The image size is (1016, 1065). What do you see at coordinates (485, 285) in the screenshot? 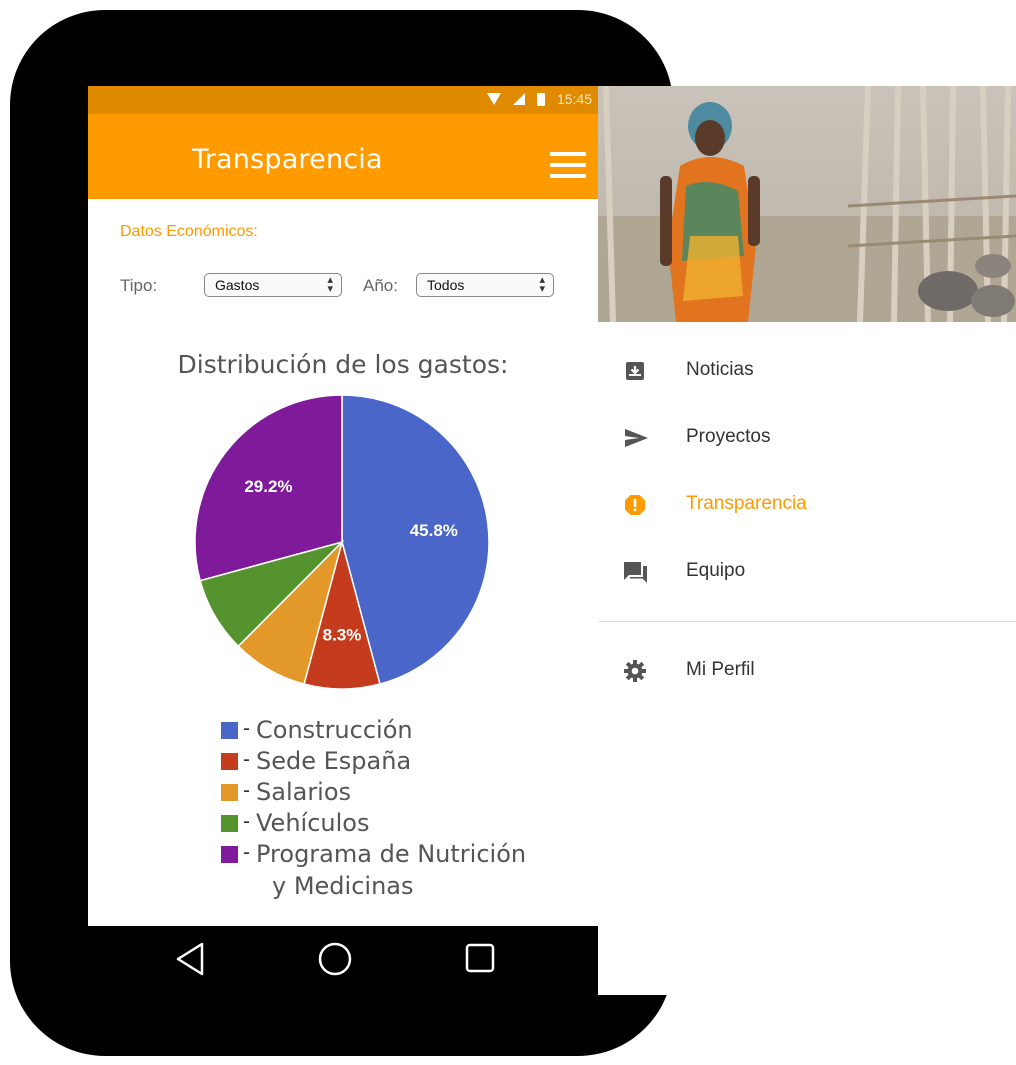
I see `anio-select: Todos ▴ ▾` at bounding box center [485, 285].